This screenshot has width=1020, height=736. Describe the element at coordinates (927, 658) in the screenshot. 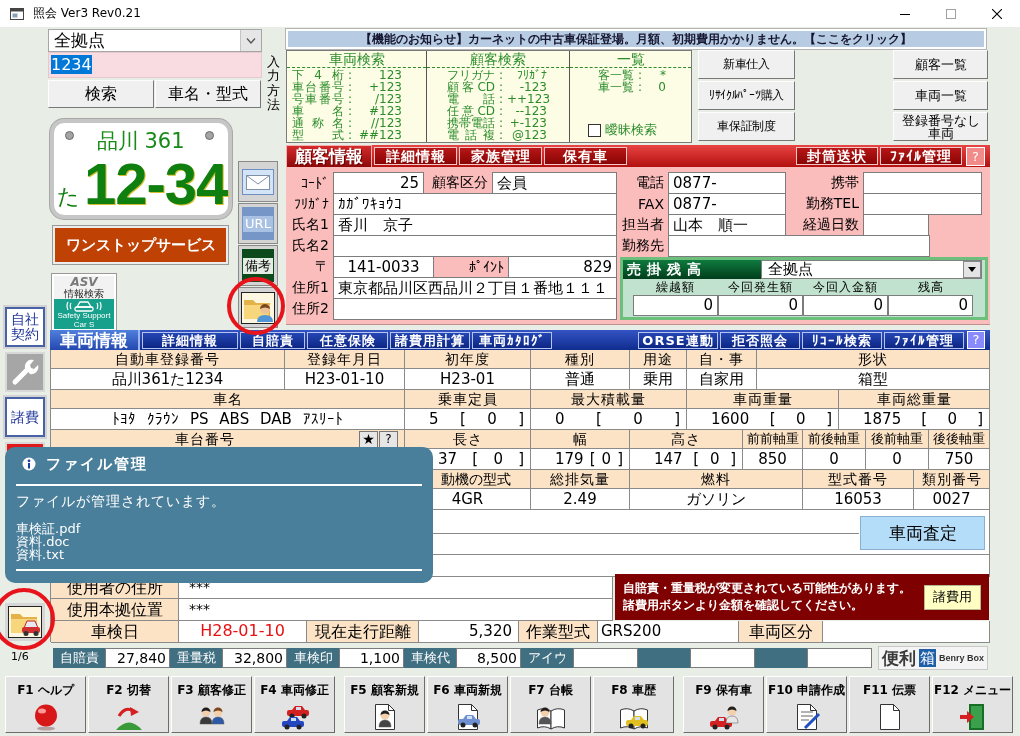

I see `logo-mark: 箱` at that location.